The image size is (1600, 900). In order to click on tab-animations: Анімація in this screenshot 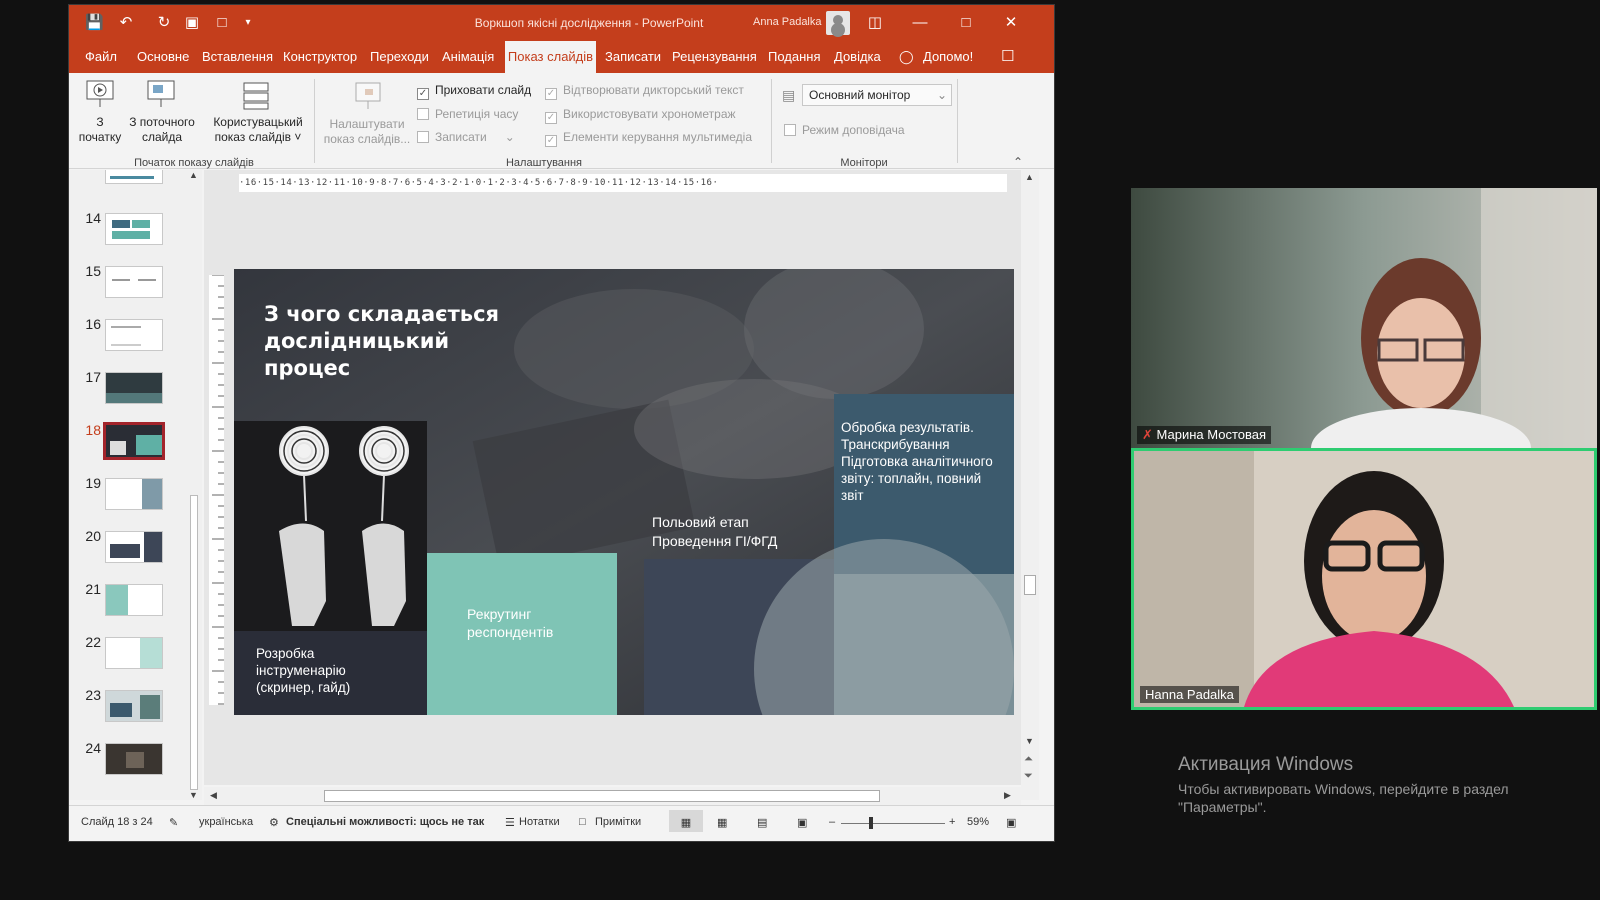, I will do `click(468, 56)`.